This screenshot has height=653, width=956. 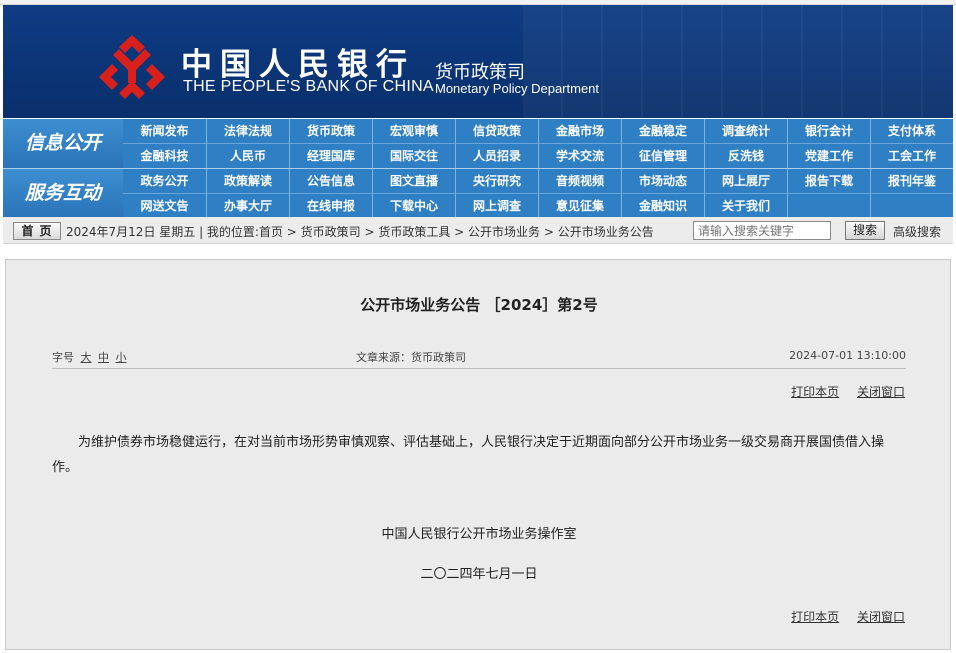 I want to click on nav-item: 货币政策, so click(x=330, y=131).